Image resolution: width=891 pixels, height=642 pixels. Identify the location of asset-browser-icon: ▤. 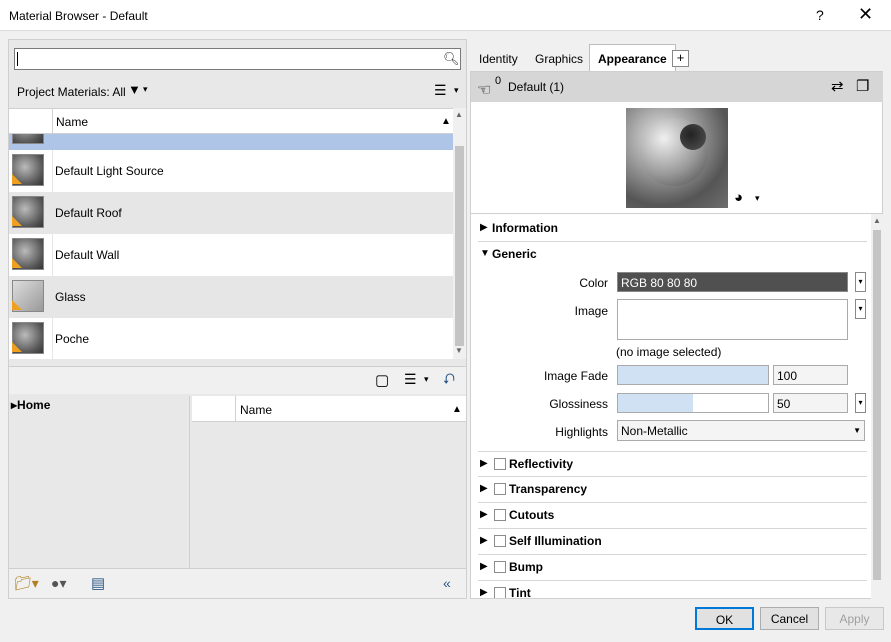
(98, 583).